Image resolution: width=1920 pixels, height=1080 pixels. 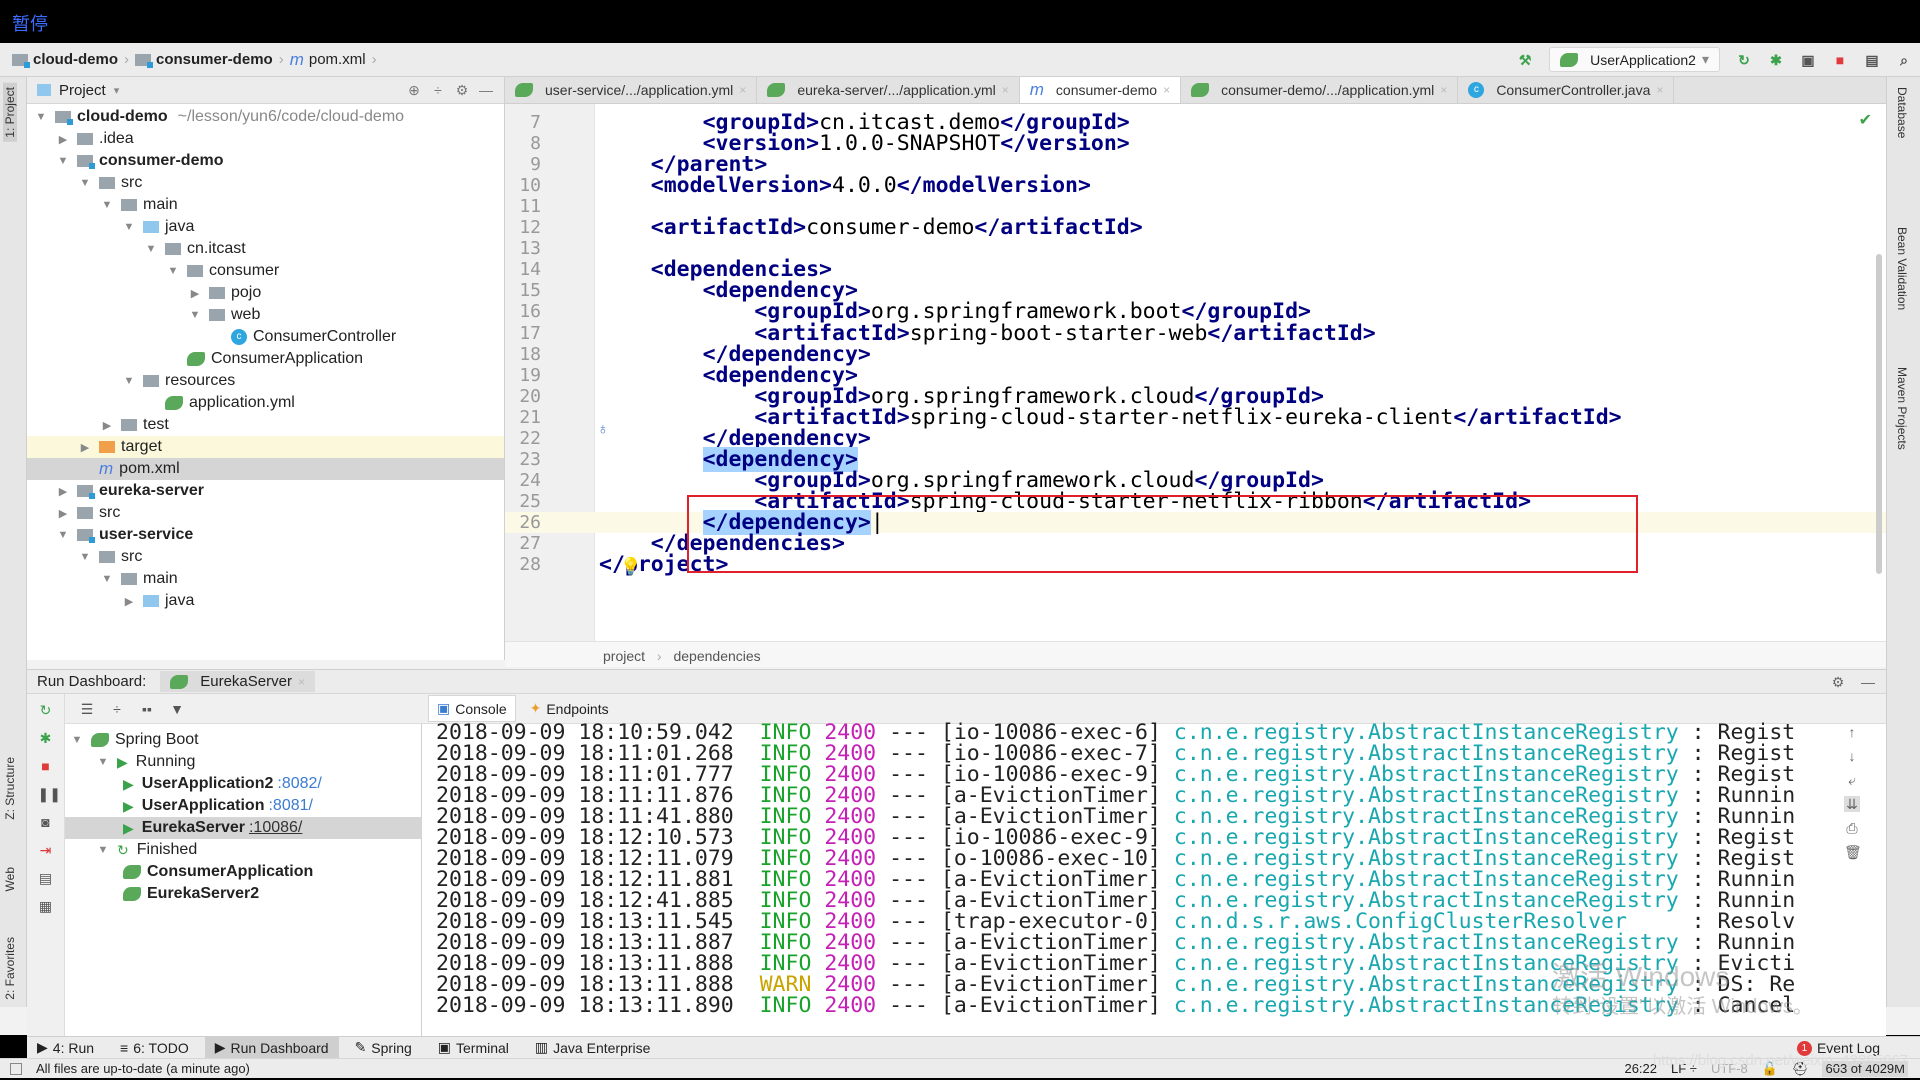 What do you see at coordinates (10, 968) in the screenshot?
I see `tool-tab-favorites: 2: Favorites` at bounding box center [10, 968].